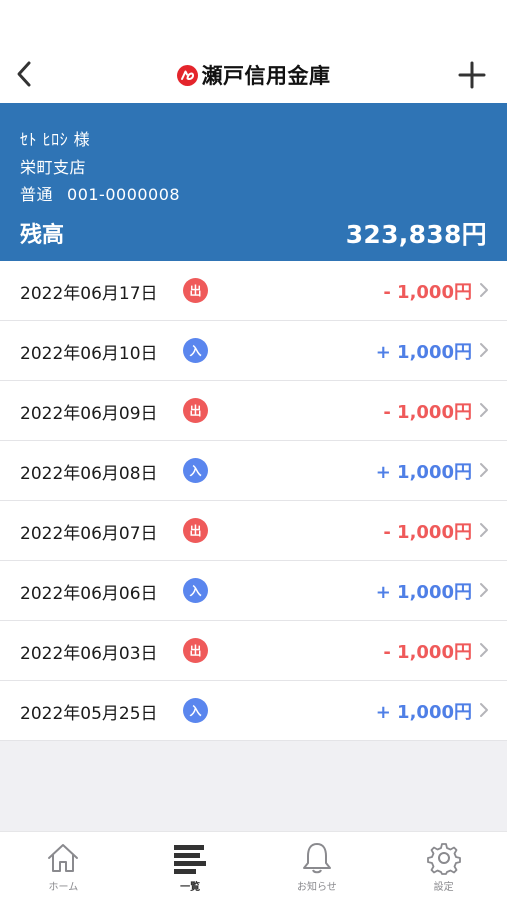 The height and width of the screenshot is (901, 507). Describe the element at coordinates (253, 711) in the screenshot. I see `transaction-row: 2022年05月25日 入 + 1,000円` at that location.